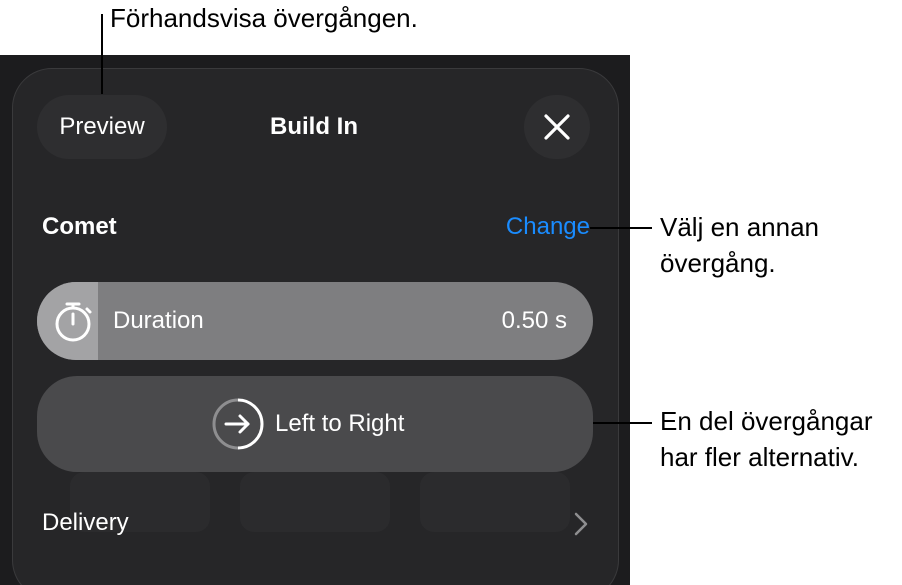 This screenshot has height=585, width=902. I want to click on arrow-right-circle-icon, so click(238, 424).